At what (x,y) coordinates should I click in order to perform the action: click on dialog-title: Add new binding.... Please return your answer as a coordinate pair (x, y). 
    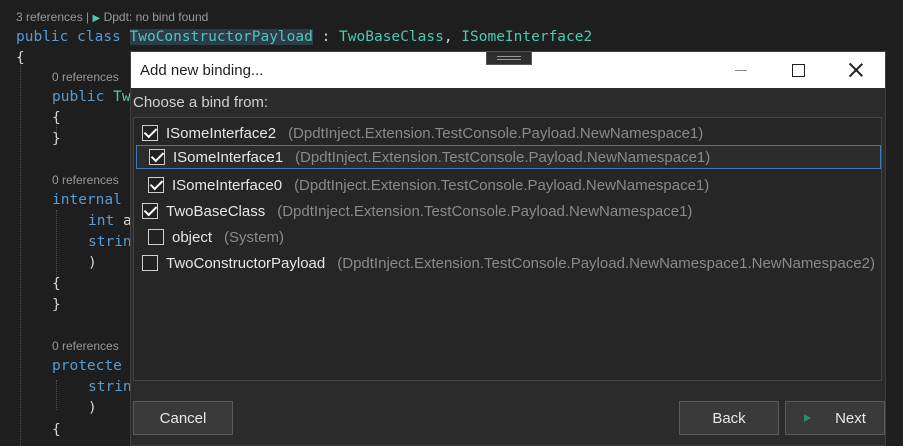
    Looking at the image, I should click on (202, 70).